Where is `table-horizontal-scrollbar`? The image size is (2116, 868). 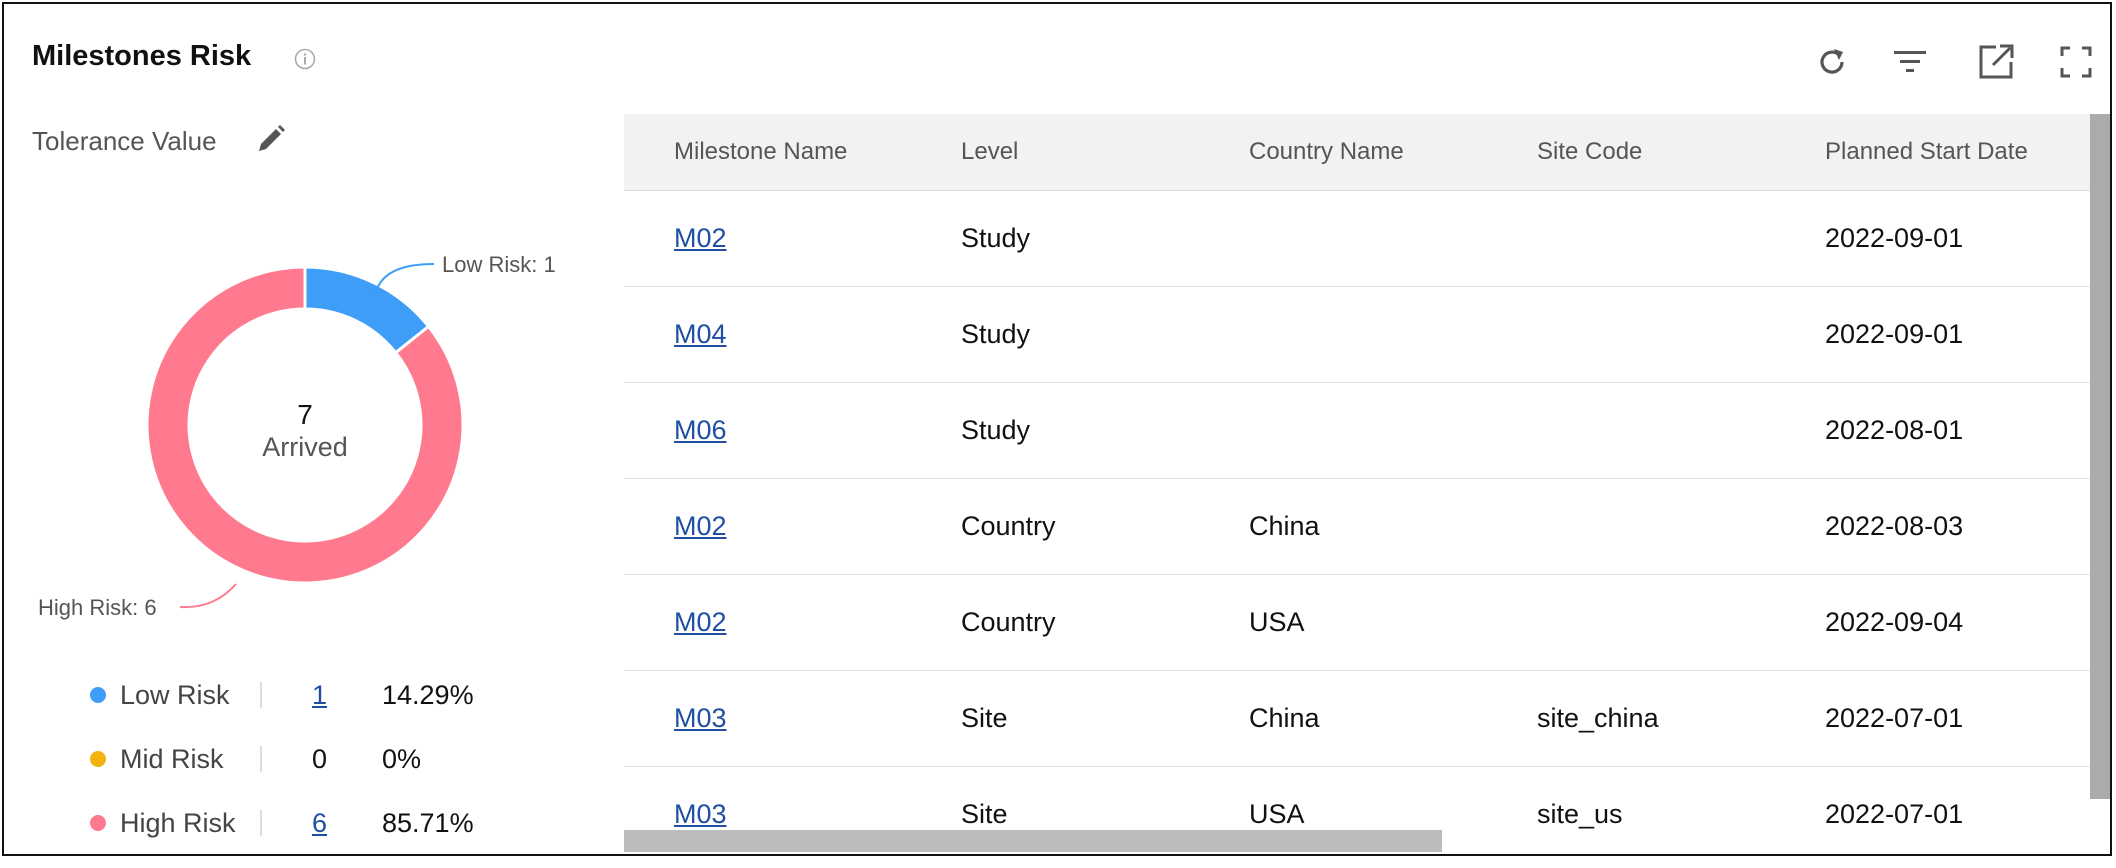
table-horizontal-scrollbar is located at coordinates (1033, 841).